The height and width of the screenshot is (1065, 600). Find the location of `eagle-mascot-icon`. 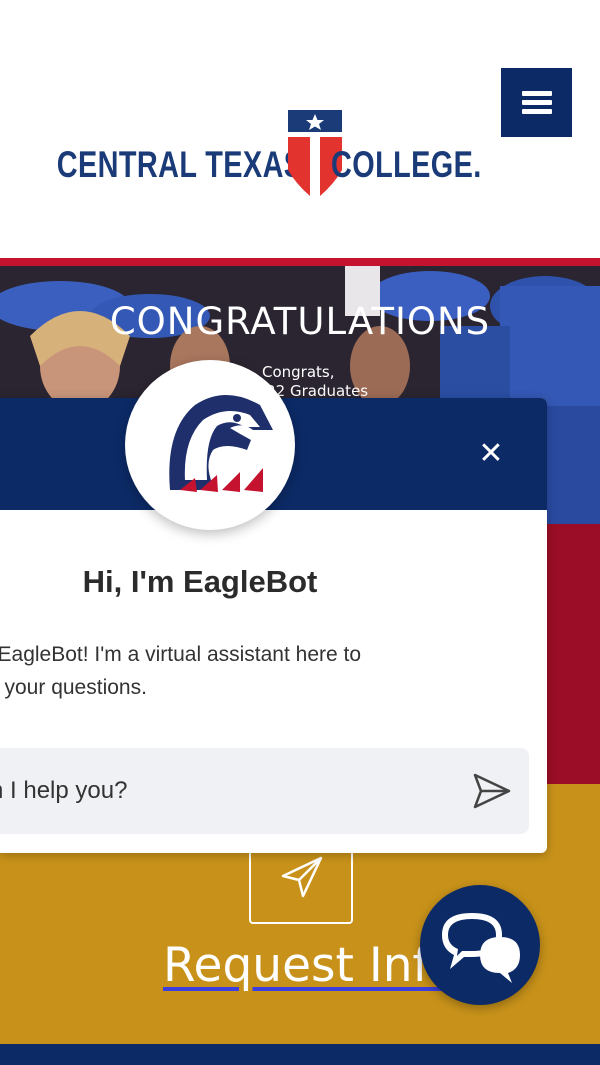

eagle-mascot-icon is located at coordinates (221, 443).